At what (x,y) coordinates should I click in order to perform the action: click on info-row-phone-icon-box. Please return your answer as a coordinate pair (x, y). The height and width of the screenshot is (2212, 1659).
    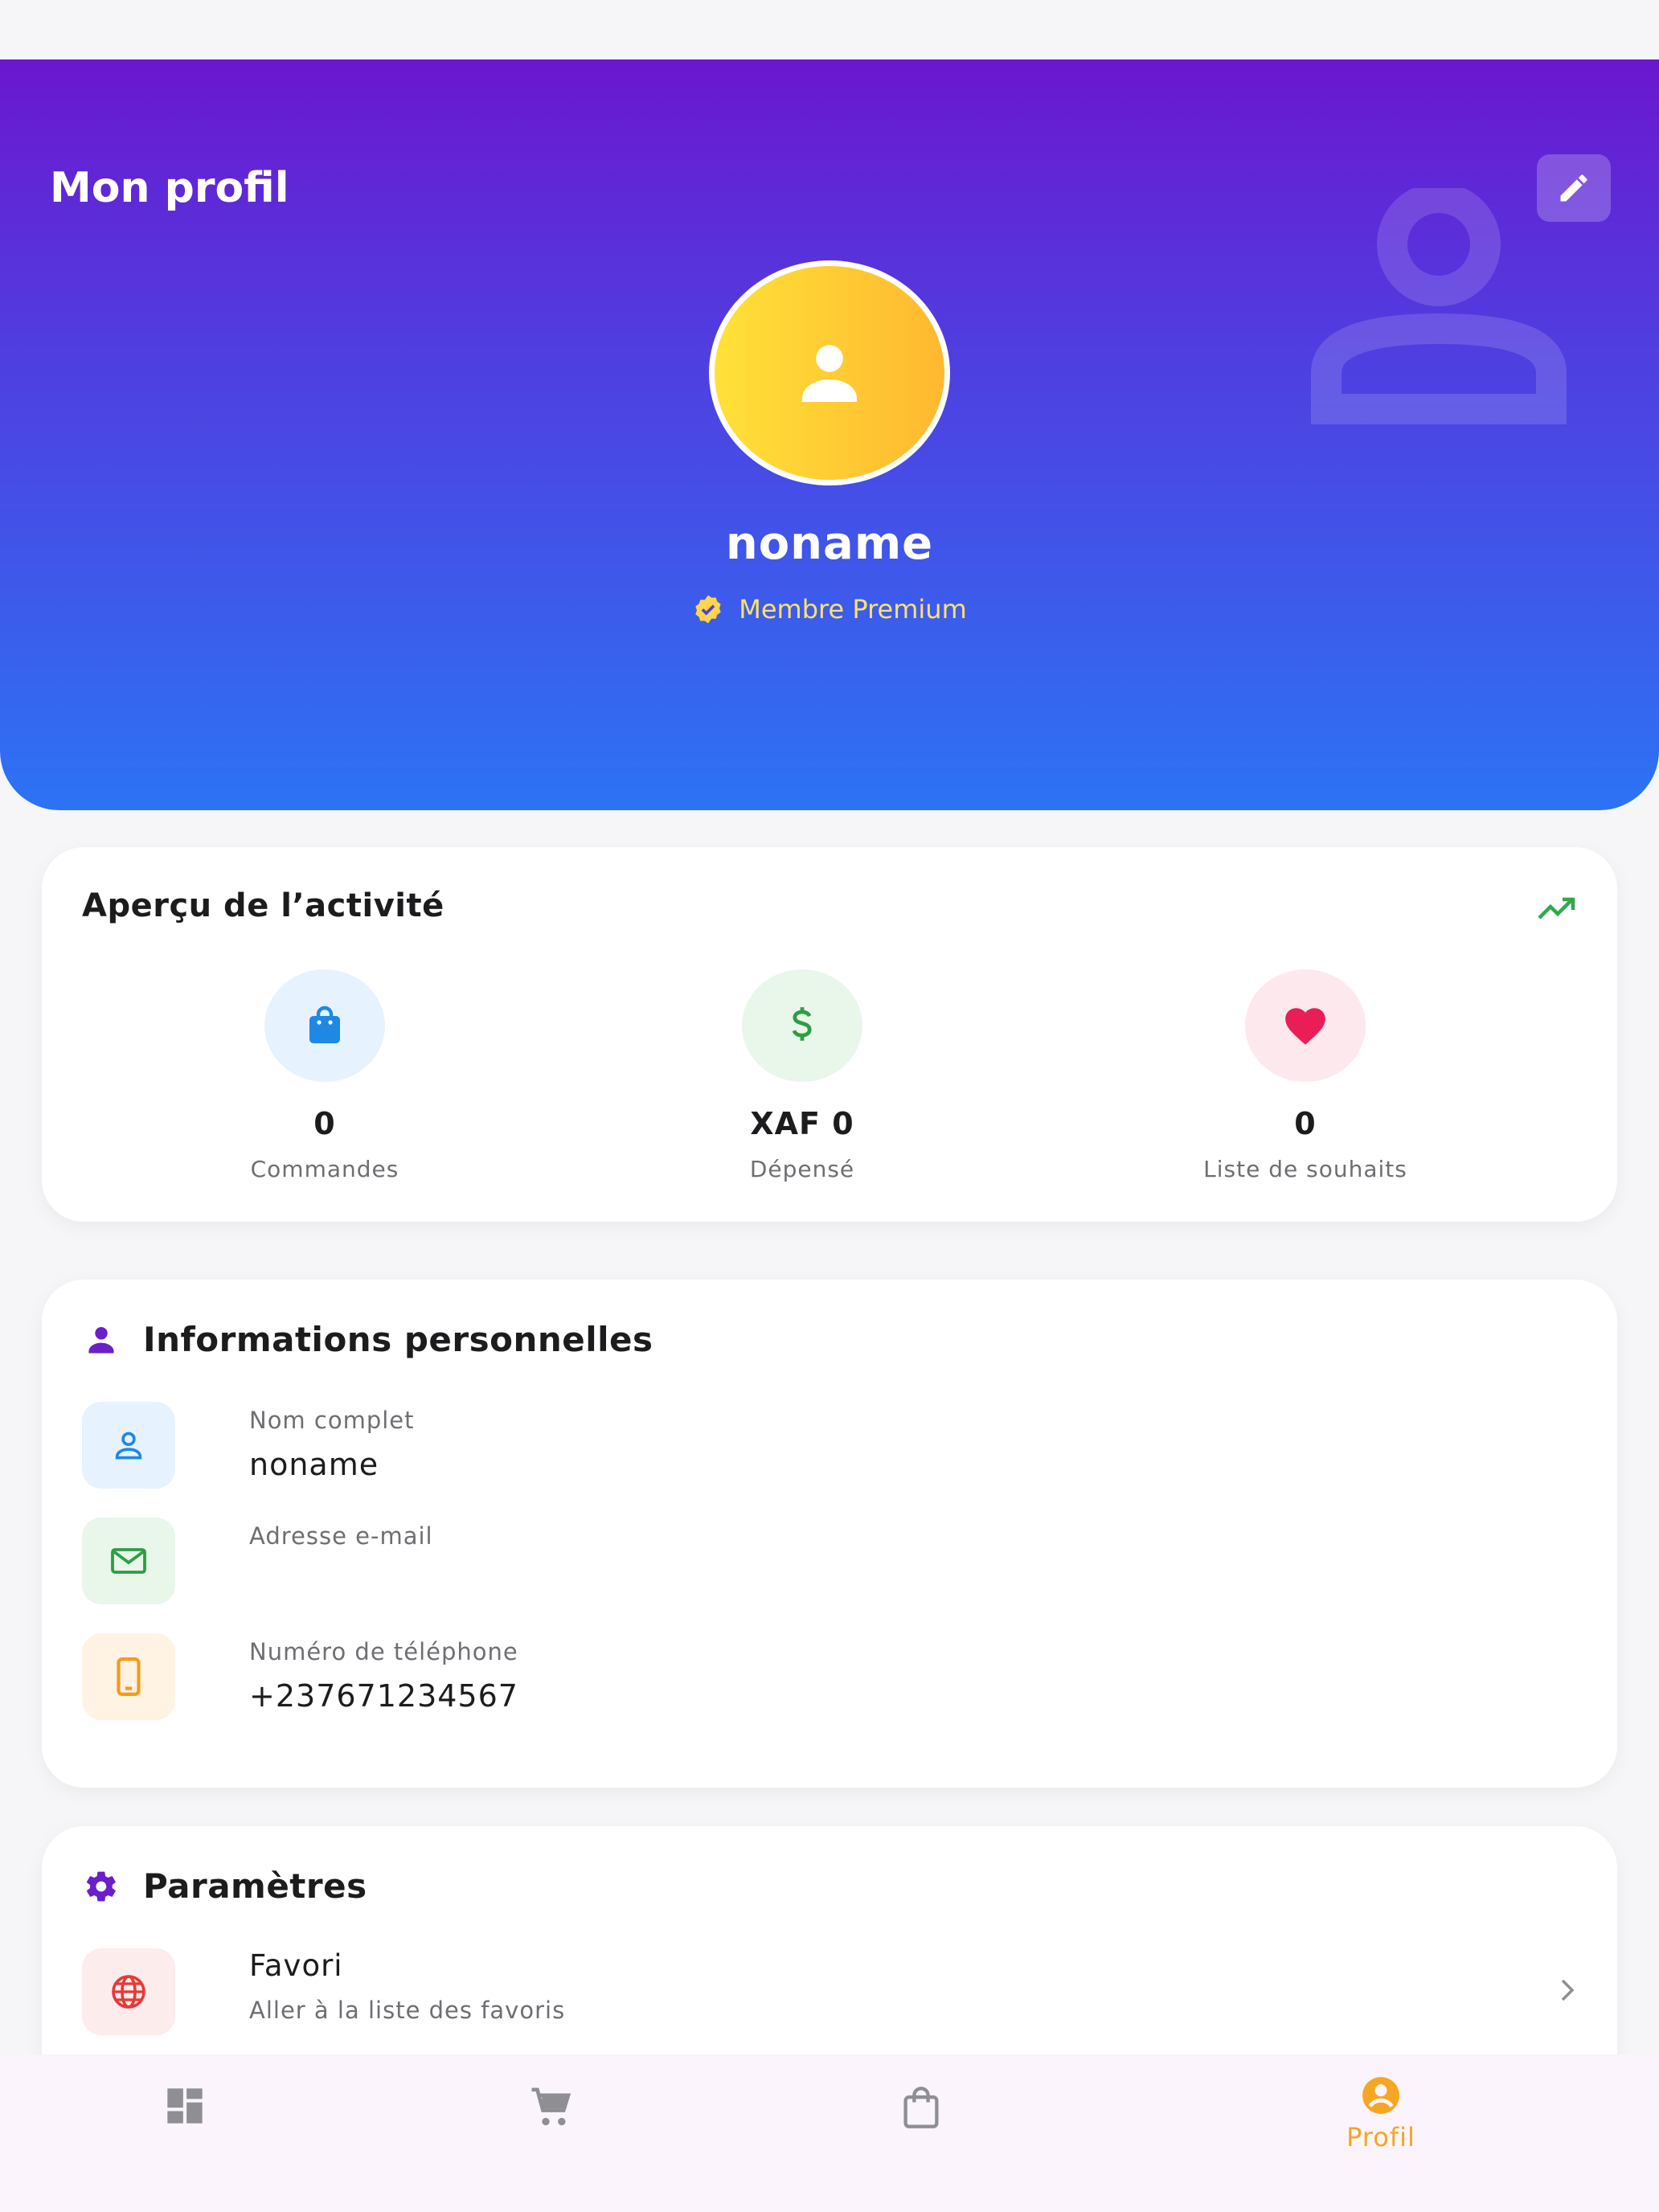
    Looking at the image, I should click on (128, 1676).